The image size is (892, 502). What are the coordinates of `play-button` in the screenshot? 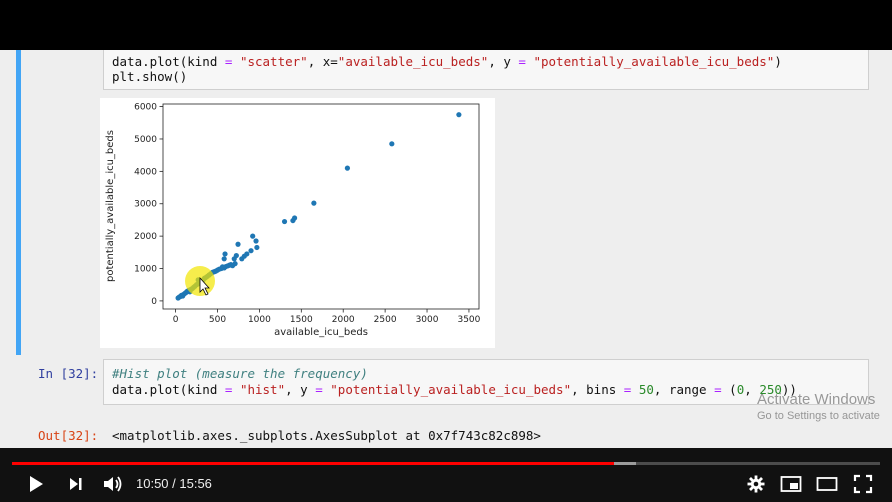 It's located at (36, 484).